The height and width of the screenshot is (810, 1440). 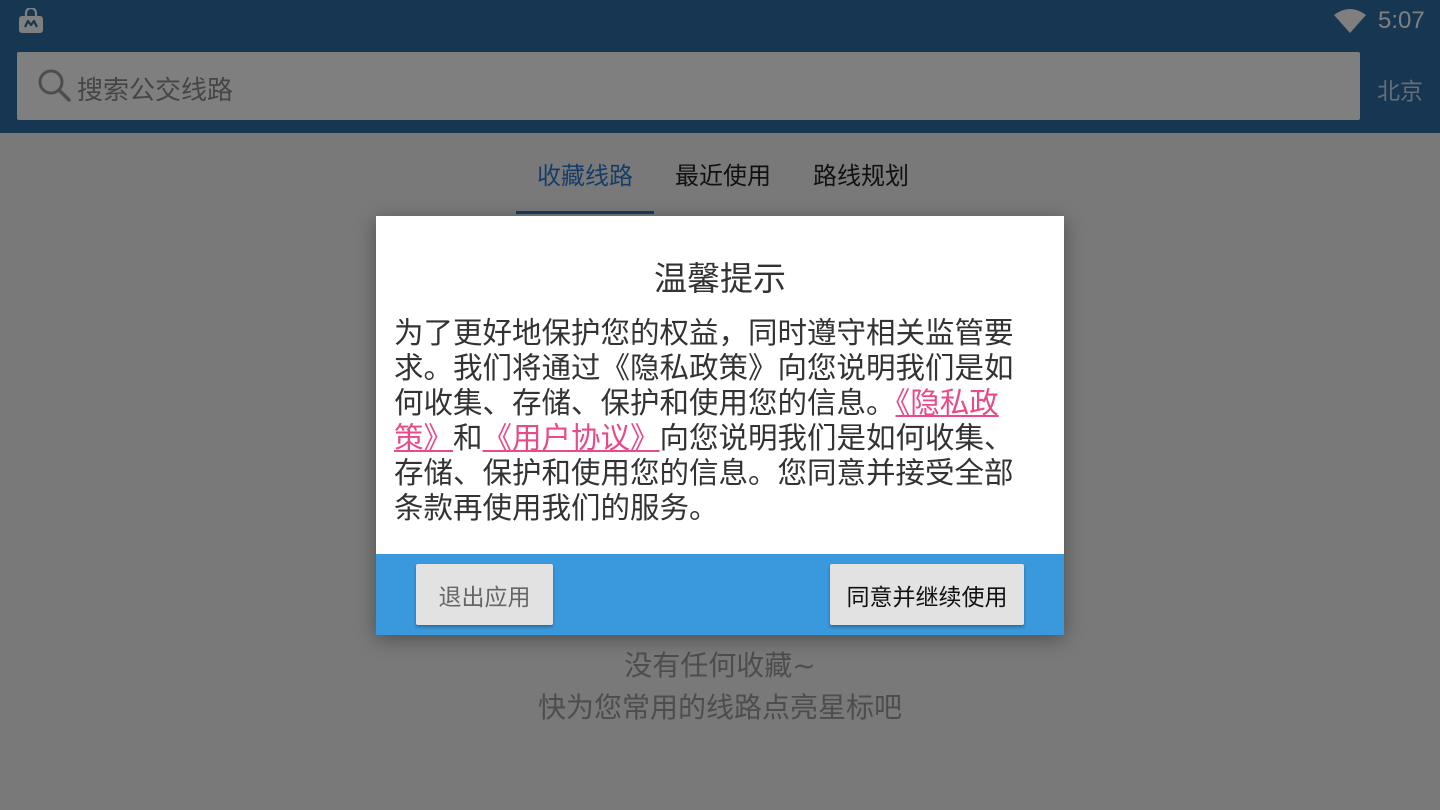 I want to click on agree-continue-button: 同意并继续使用, so click(x=927, y=594).